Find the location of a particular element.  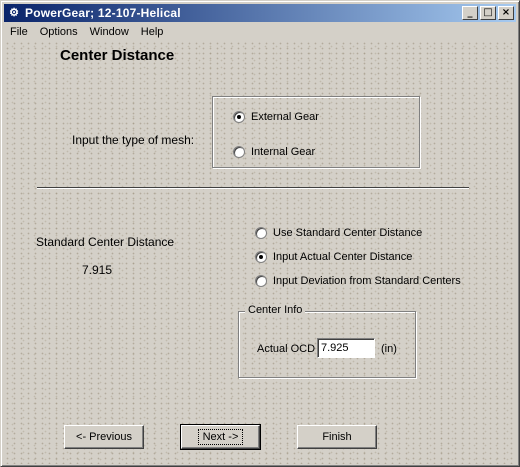

page-title: Center Distance is located at coordinates (117, 55).